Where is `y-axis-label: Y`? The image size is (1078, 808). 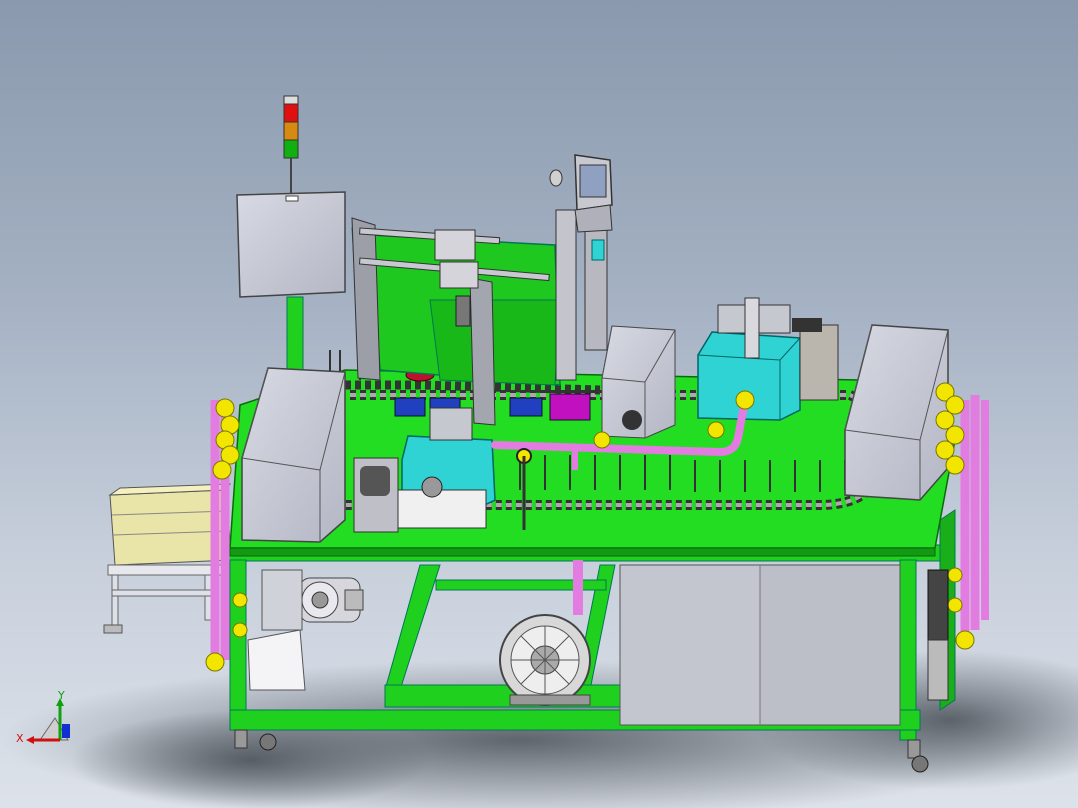
y-axis-label: Y is located at coordinates (61, 695).